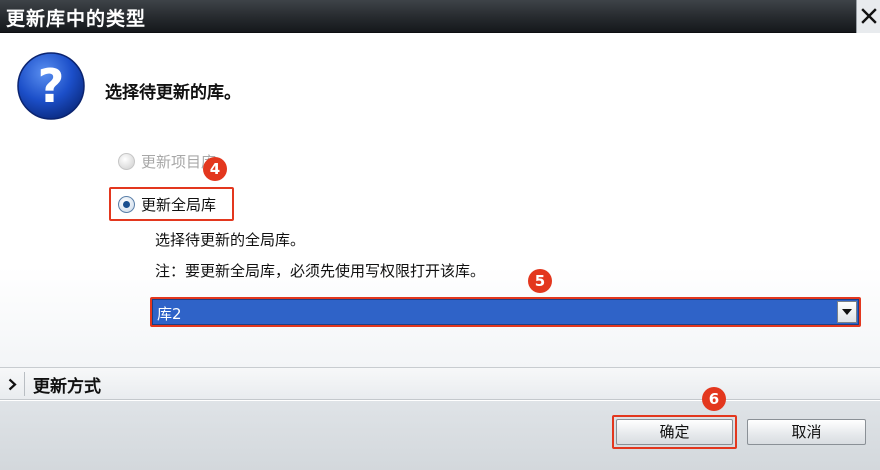 This screenshot has width=880, height=470. I want to click on question-icon: ?, so click(51, 86).